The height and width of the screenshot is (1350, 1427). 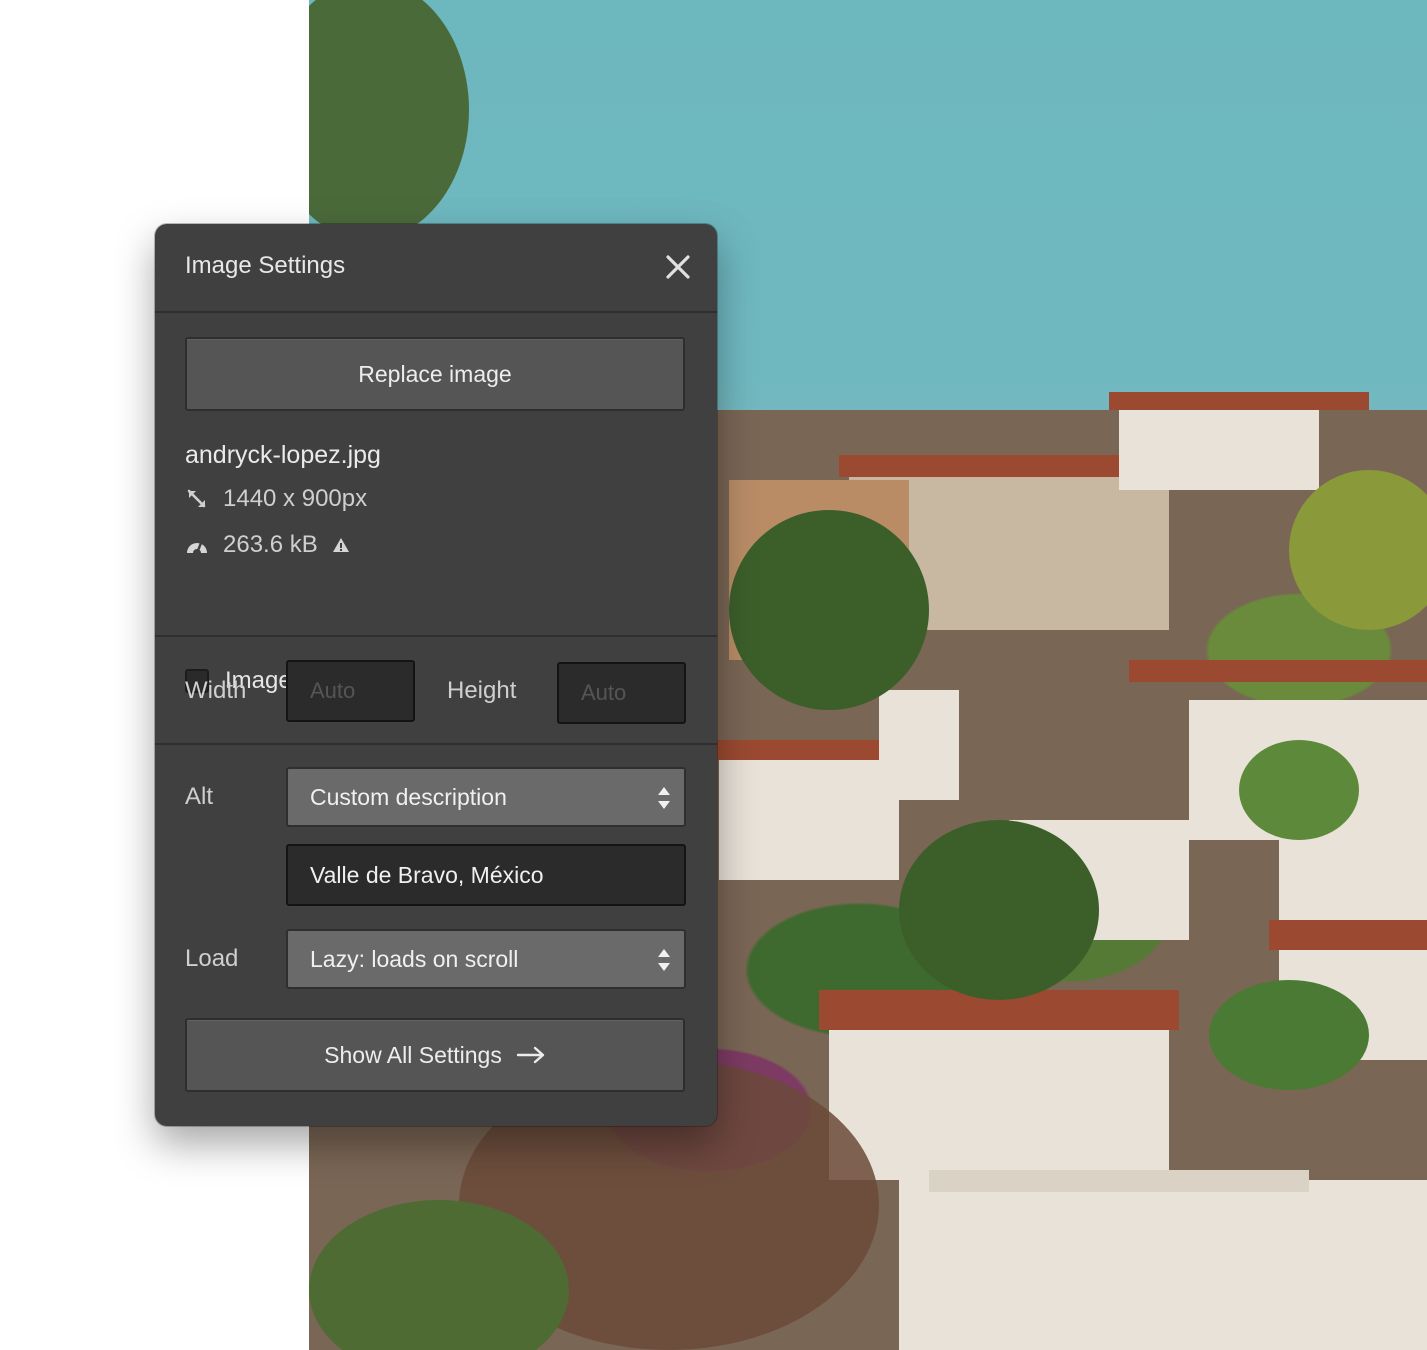 I want to click on show-all-settings-button: Show All Settings, so click(x=435, y=1055).